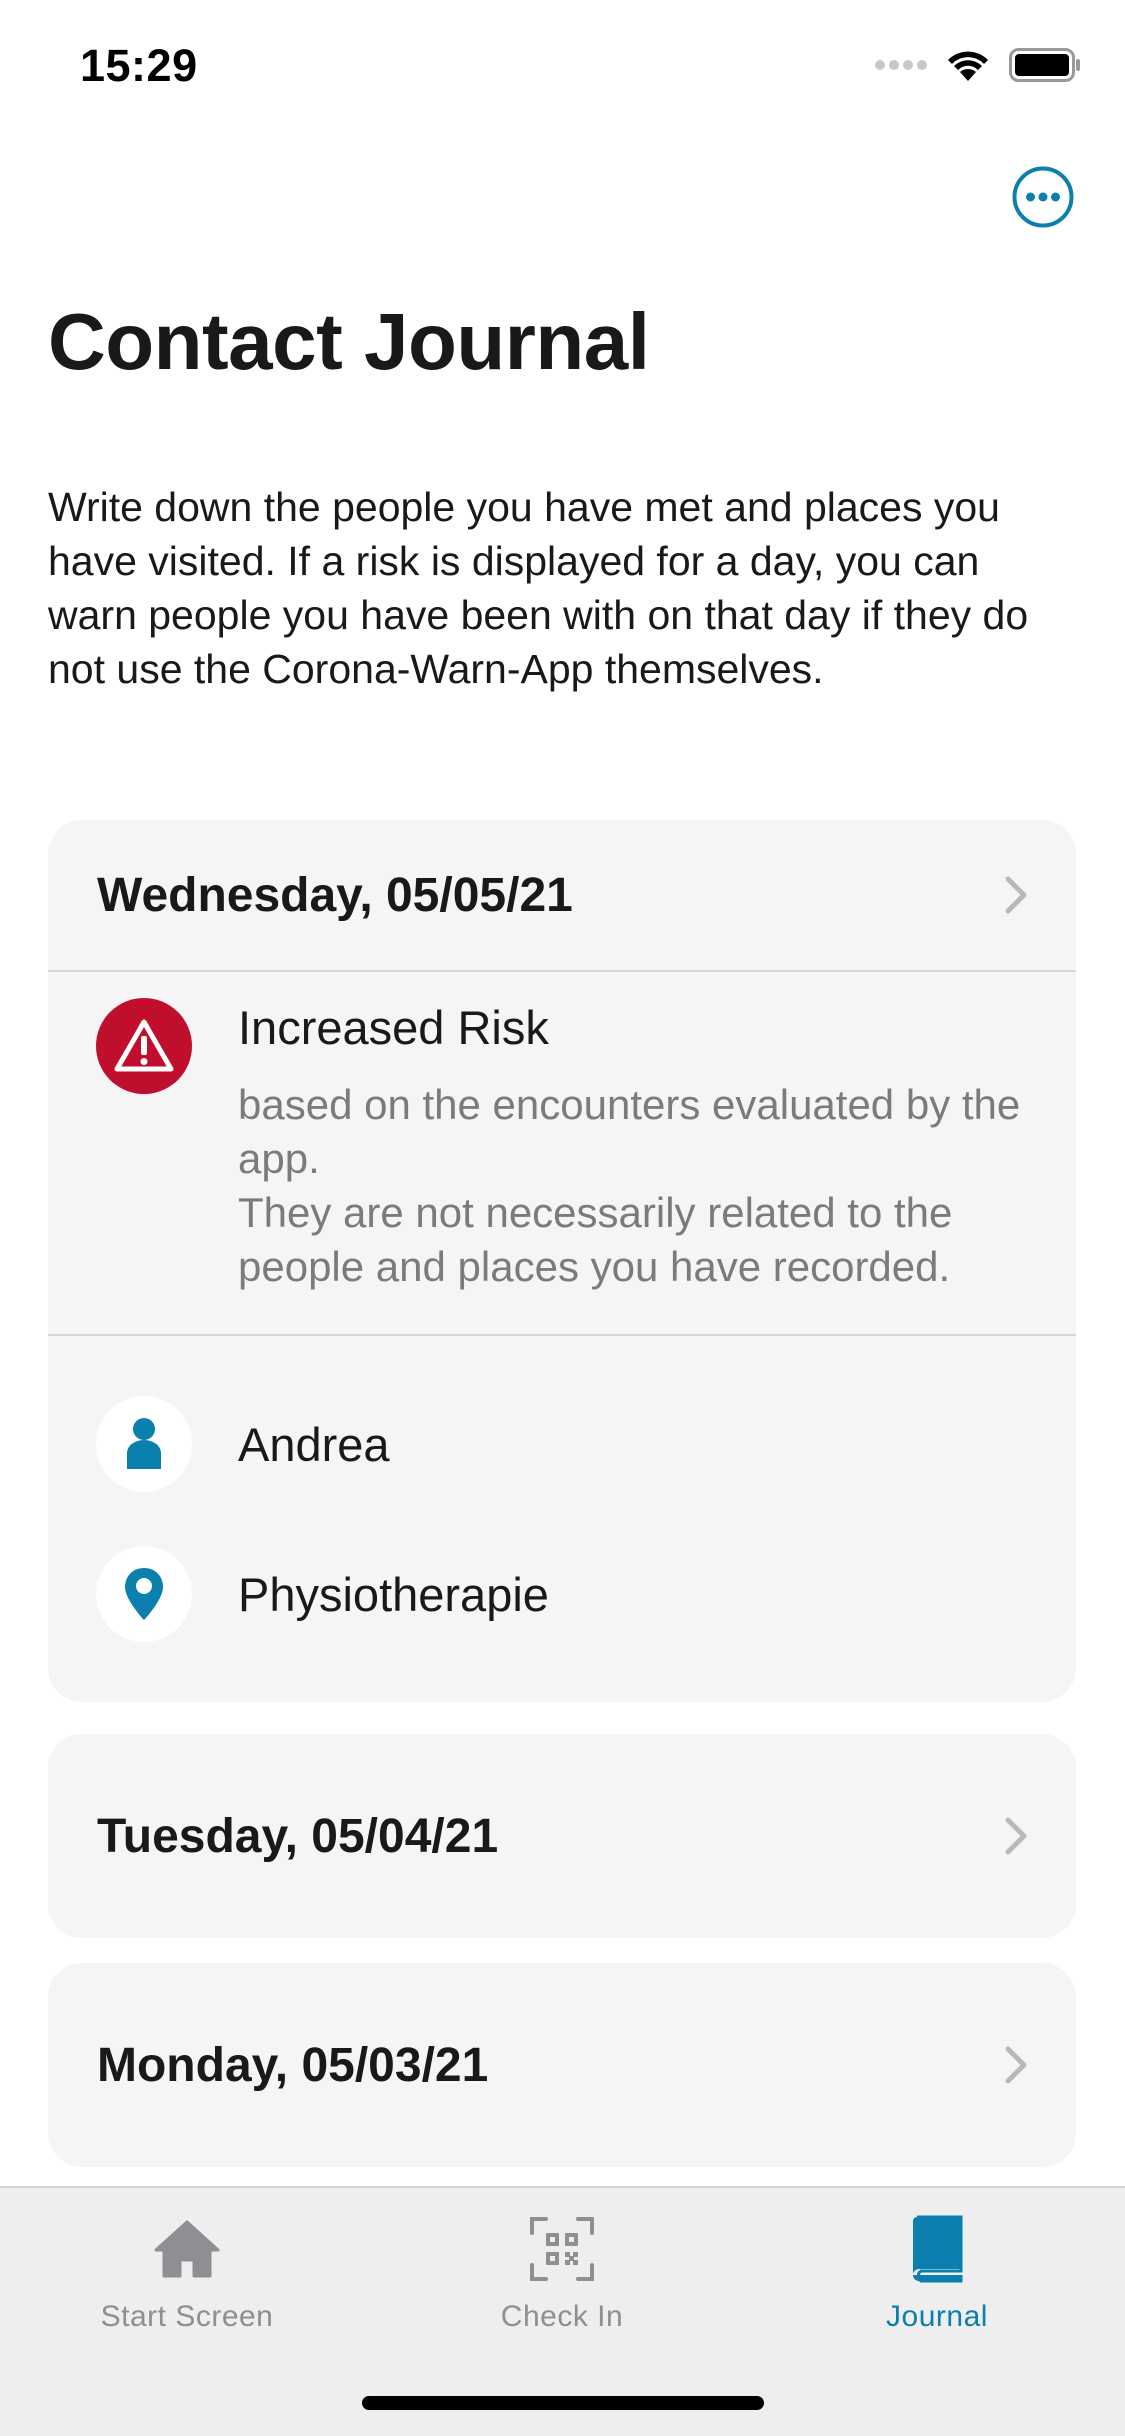 The height and width of the screenshot is (2436, 1125). I want to click on person-entry: Andrea, so click(243, 1444).